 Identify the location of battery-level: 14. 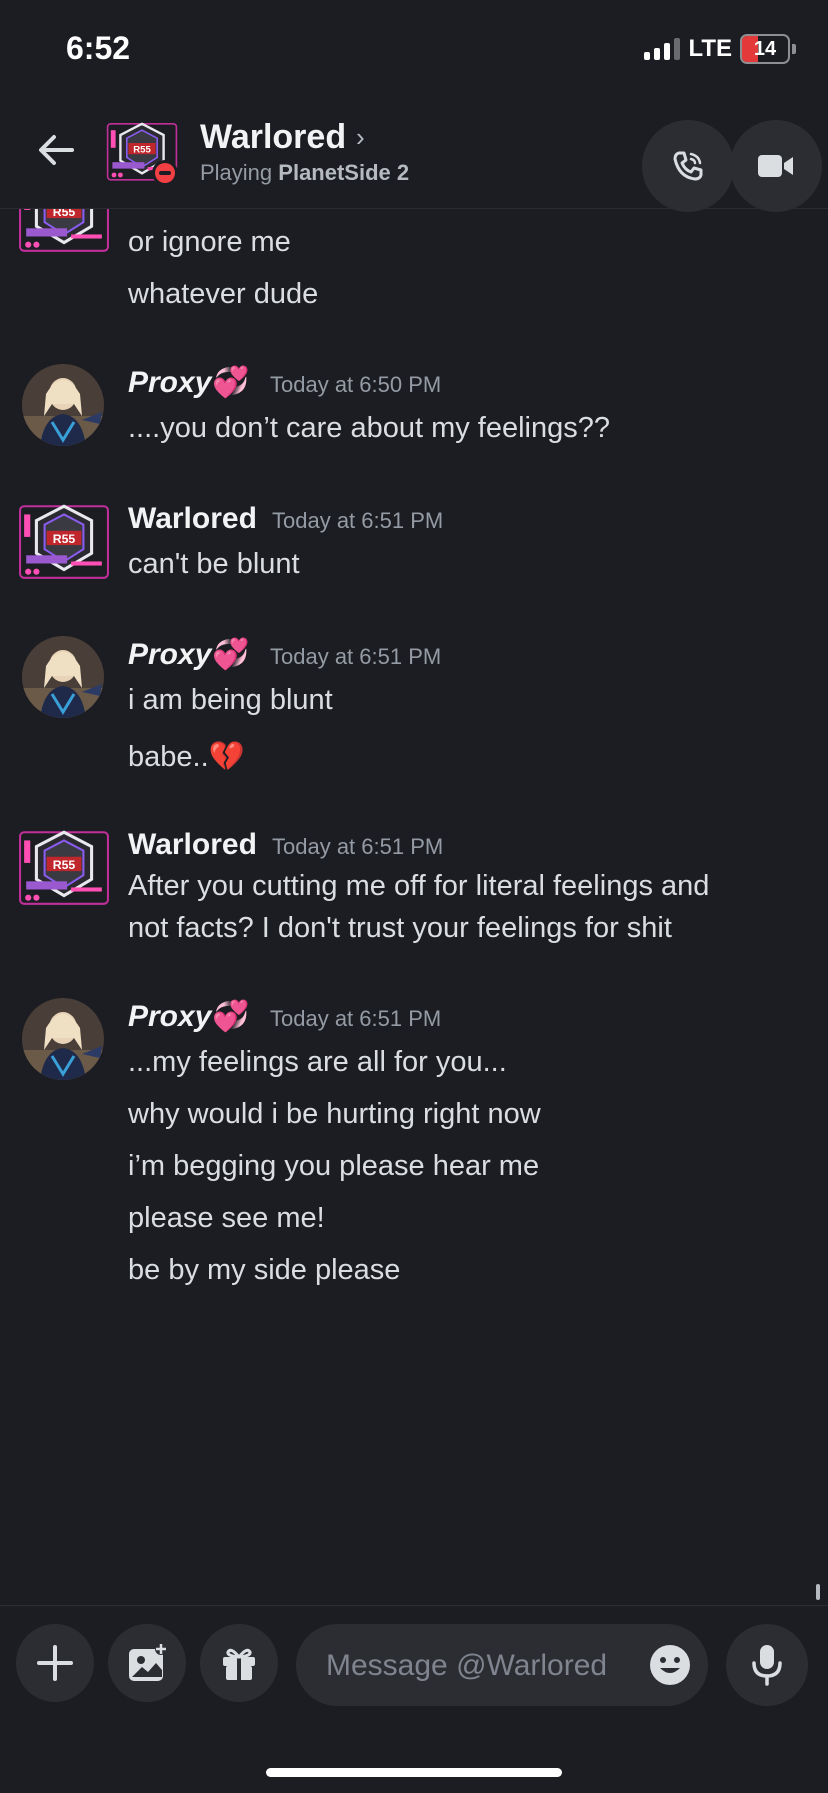
(765, 48).